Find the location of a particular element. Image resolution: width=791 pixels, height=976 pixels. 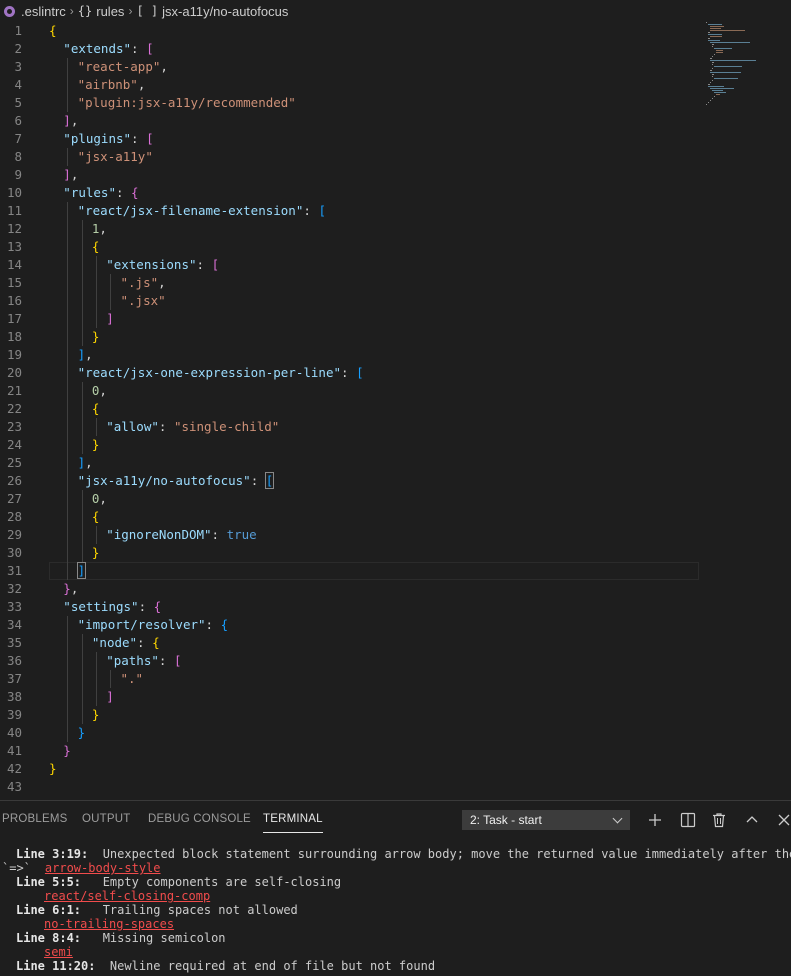

code-line: 29 "ignoreNonDOM": true is located at coordinates (350, 535).